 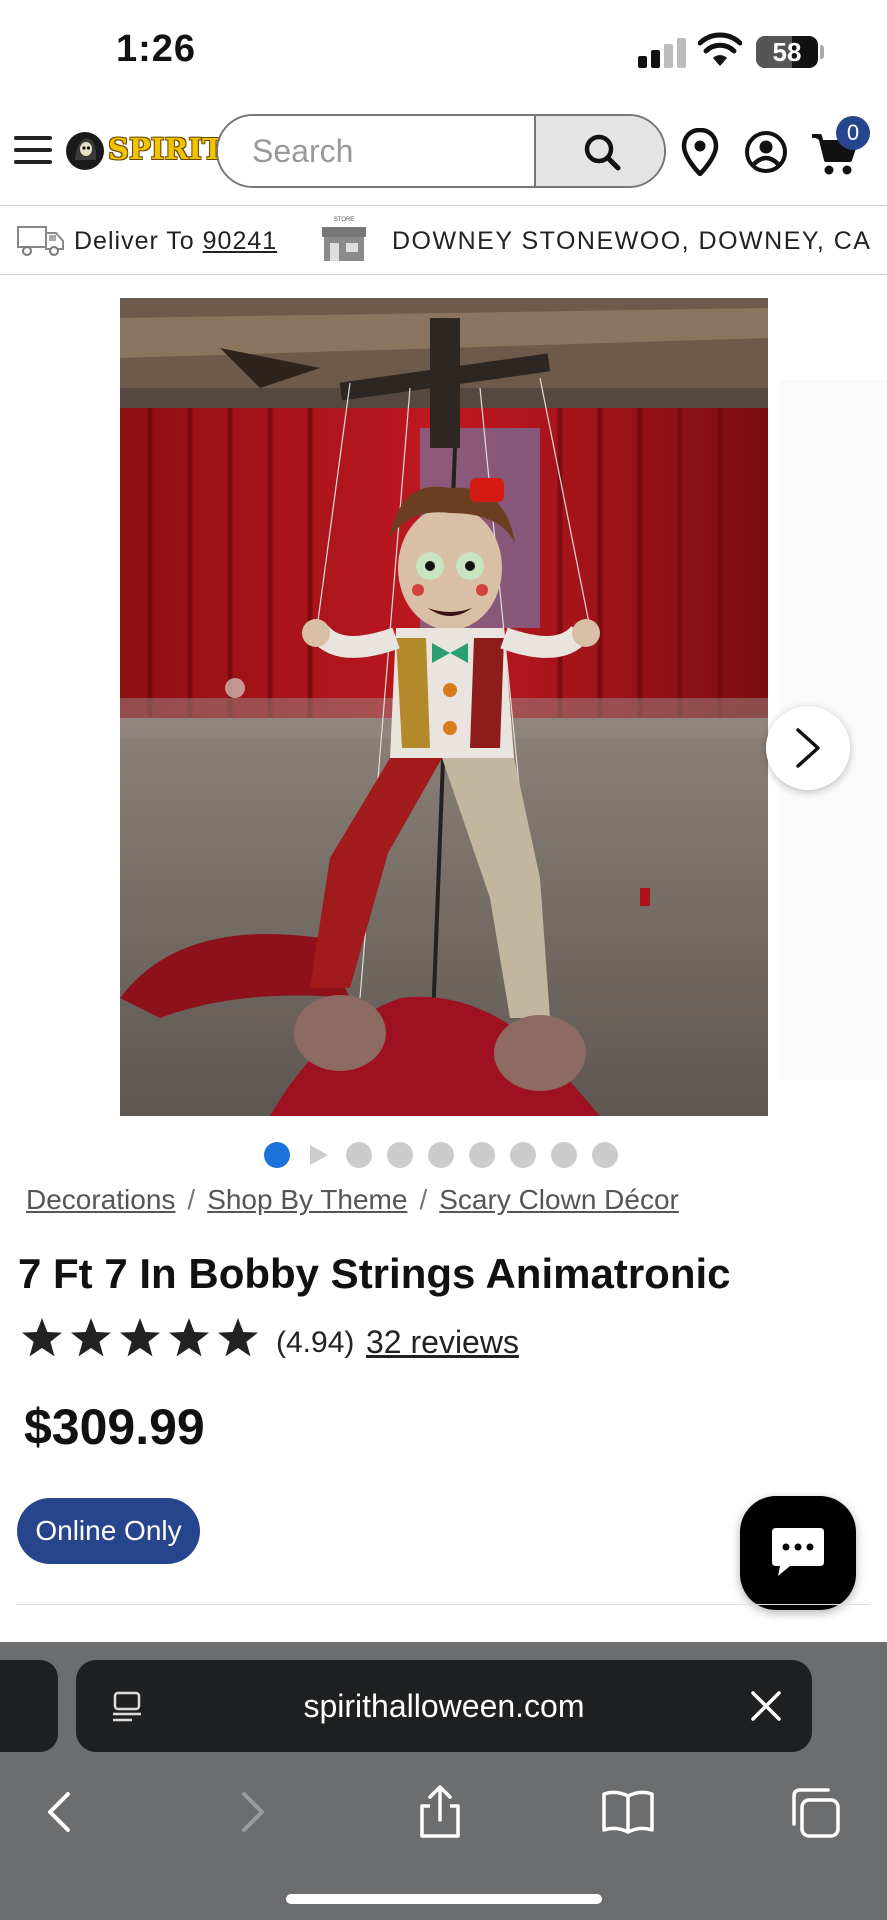 I want to click on spirit-logo: SPIRIT, so click(x=144, y=151).